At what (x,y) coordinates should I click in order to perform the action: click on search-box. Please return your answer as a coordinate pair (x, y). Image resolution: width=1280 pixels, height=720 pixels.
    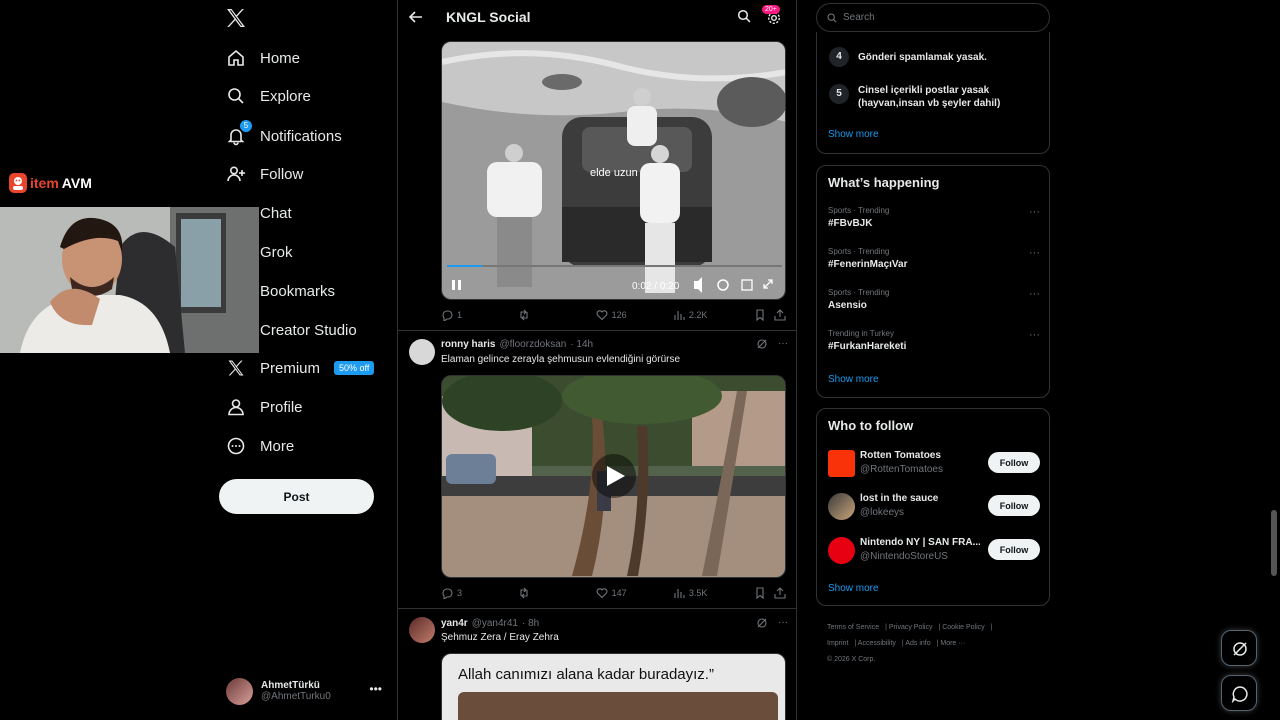
    Looking at the image, I should click on (933, 17).